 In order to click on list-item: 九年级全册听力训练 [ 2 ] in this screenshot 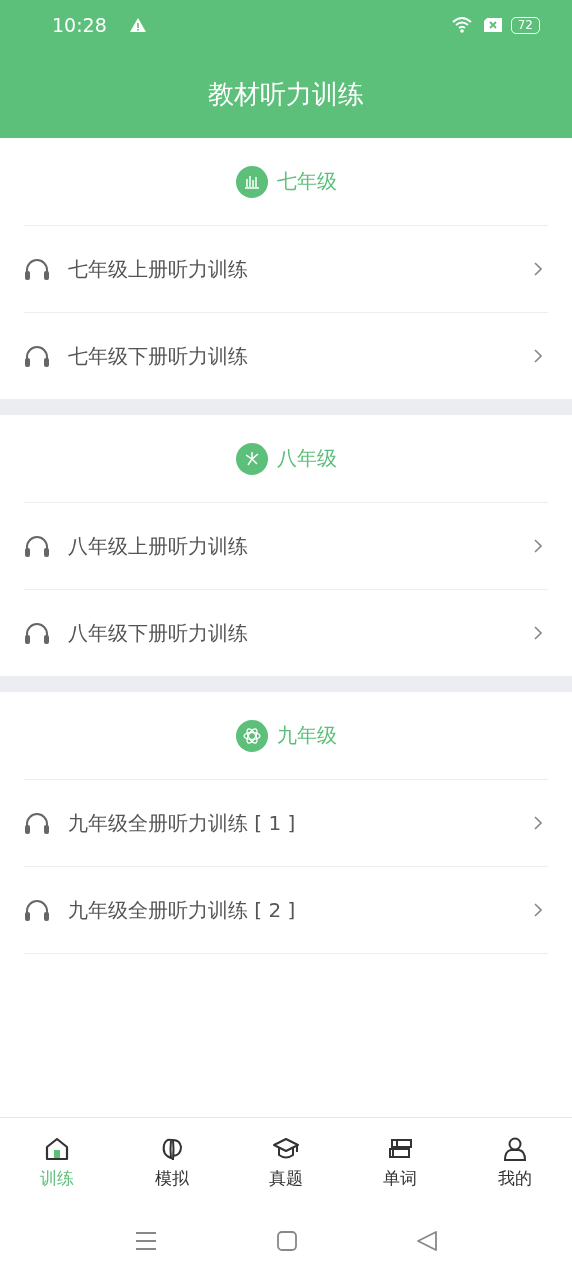, I will do `click(286, 910)`.